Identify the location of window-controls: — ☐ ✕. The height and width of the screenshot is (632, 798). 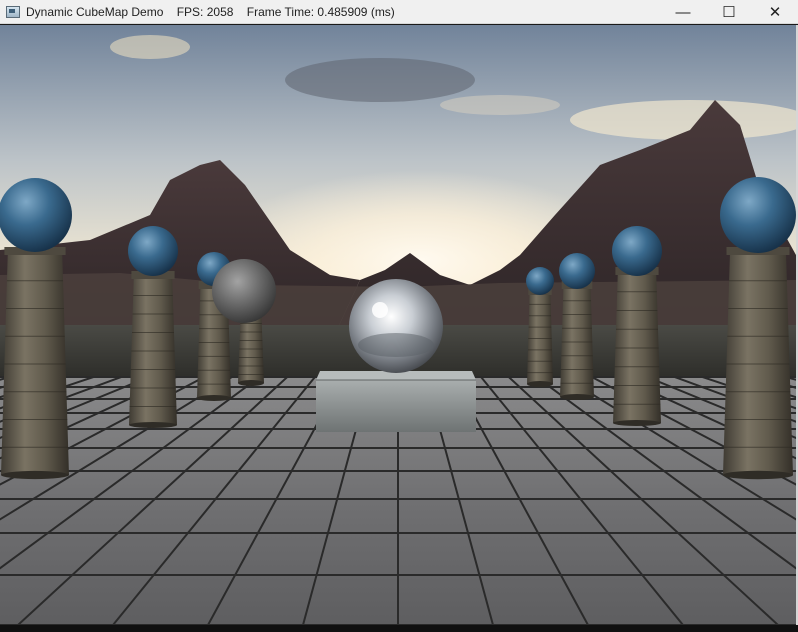
(729, 12).